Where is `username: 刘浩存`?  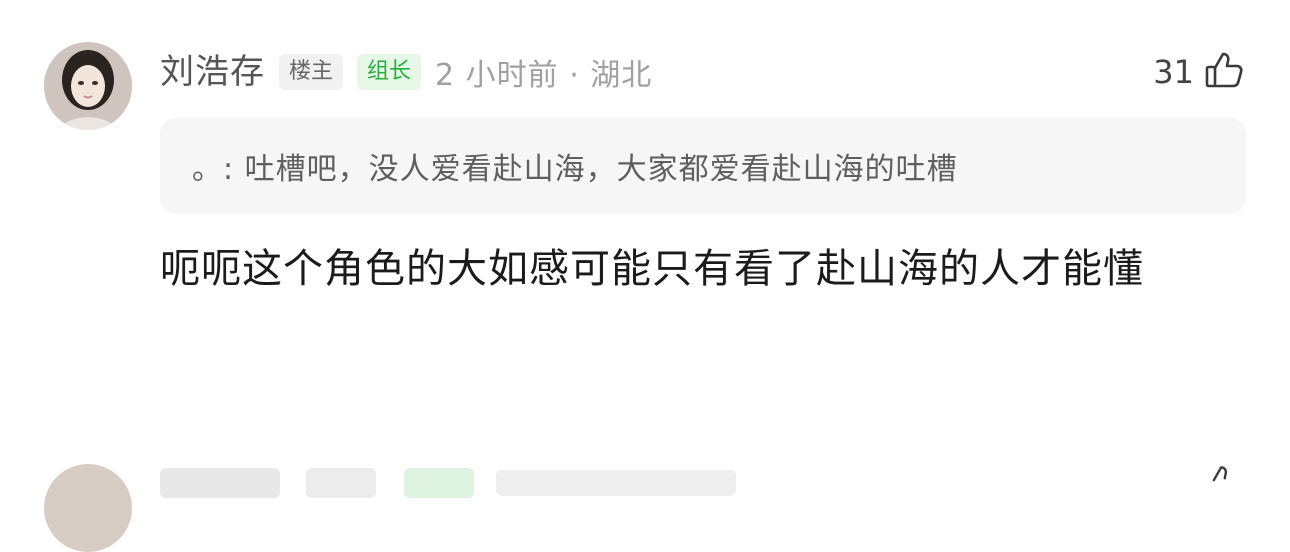 username: 刘浩存 is located at coordinates (212, 72).